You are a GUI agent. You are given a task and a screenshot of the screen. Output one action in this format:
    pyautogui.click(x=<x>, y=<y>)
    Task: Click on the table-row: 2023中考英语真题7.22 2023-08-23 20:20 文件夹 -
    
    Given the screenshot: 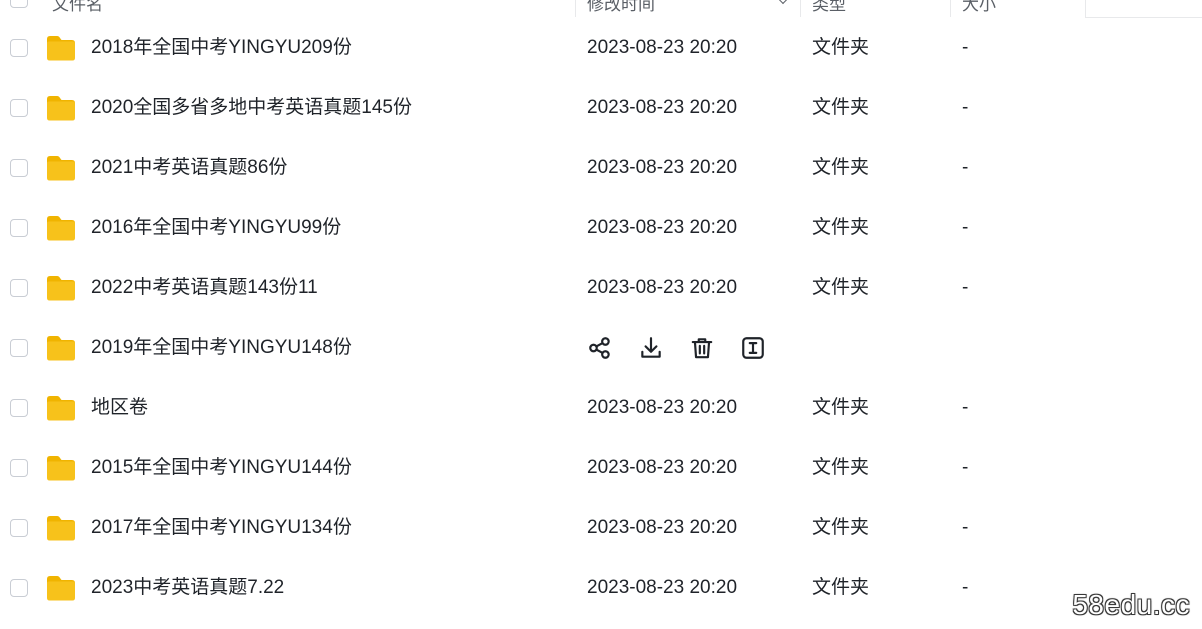 What is the action you would take?
    pyautogui.click(x=601, y=588)
    